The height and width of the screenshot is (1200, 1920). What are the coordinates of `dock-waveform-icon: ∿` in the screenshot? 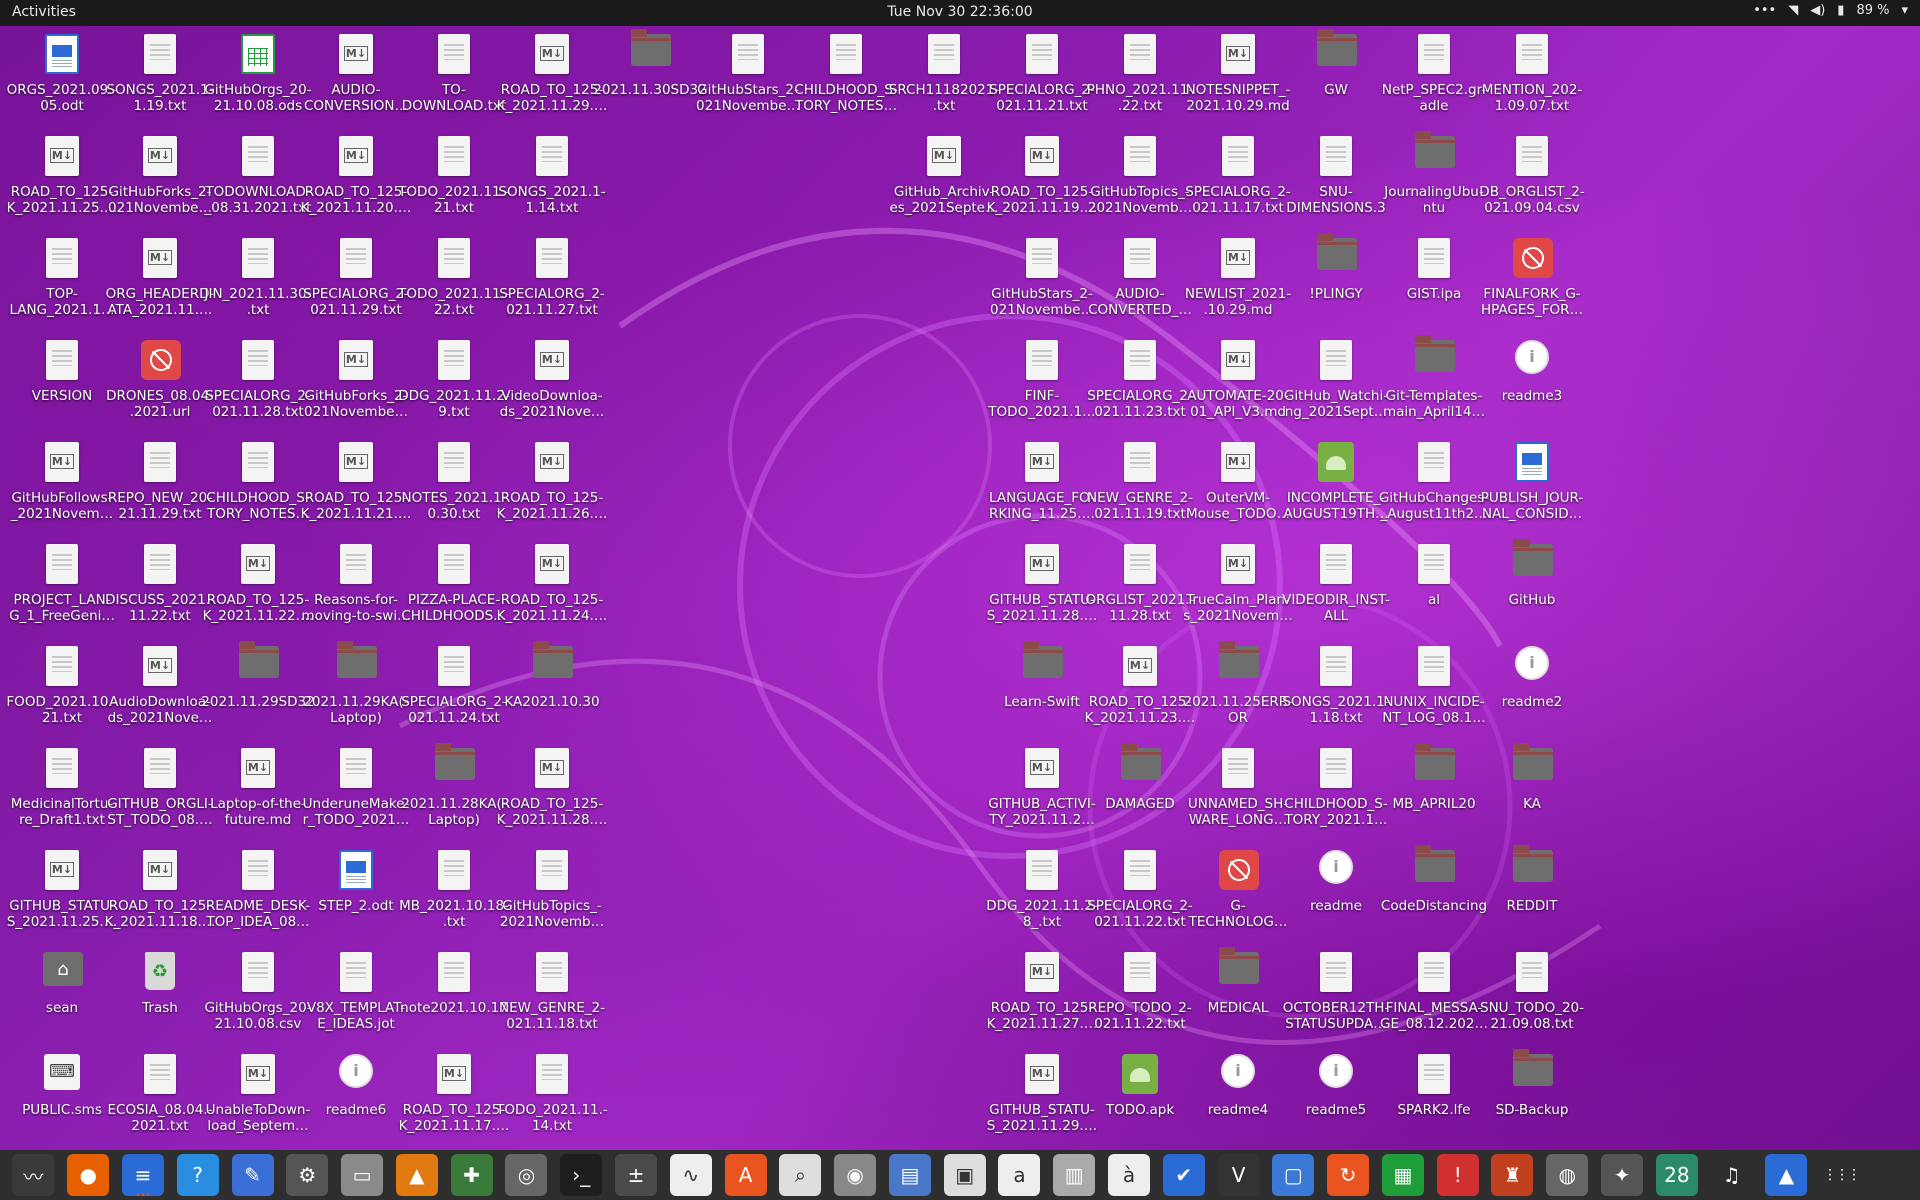 It's located at (690, 1175).